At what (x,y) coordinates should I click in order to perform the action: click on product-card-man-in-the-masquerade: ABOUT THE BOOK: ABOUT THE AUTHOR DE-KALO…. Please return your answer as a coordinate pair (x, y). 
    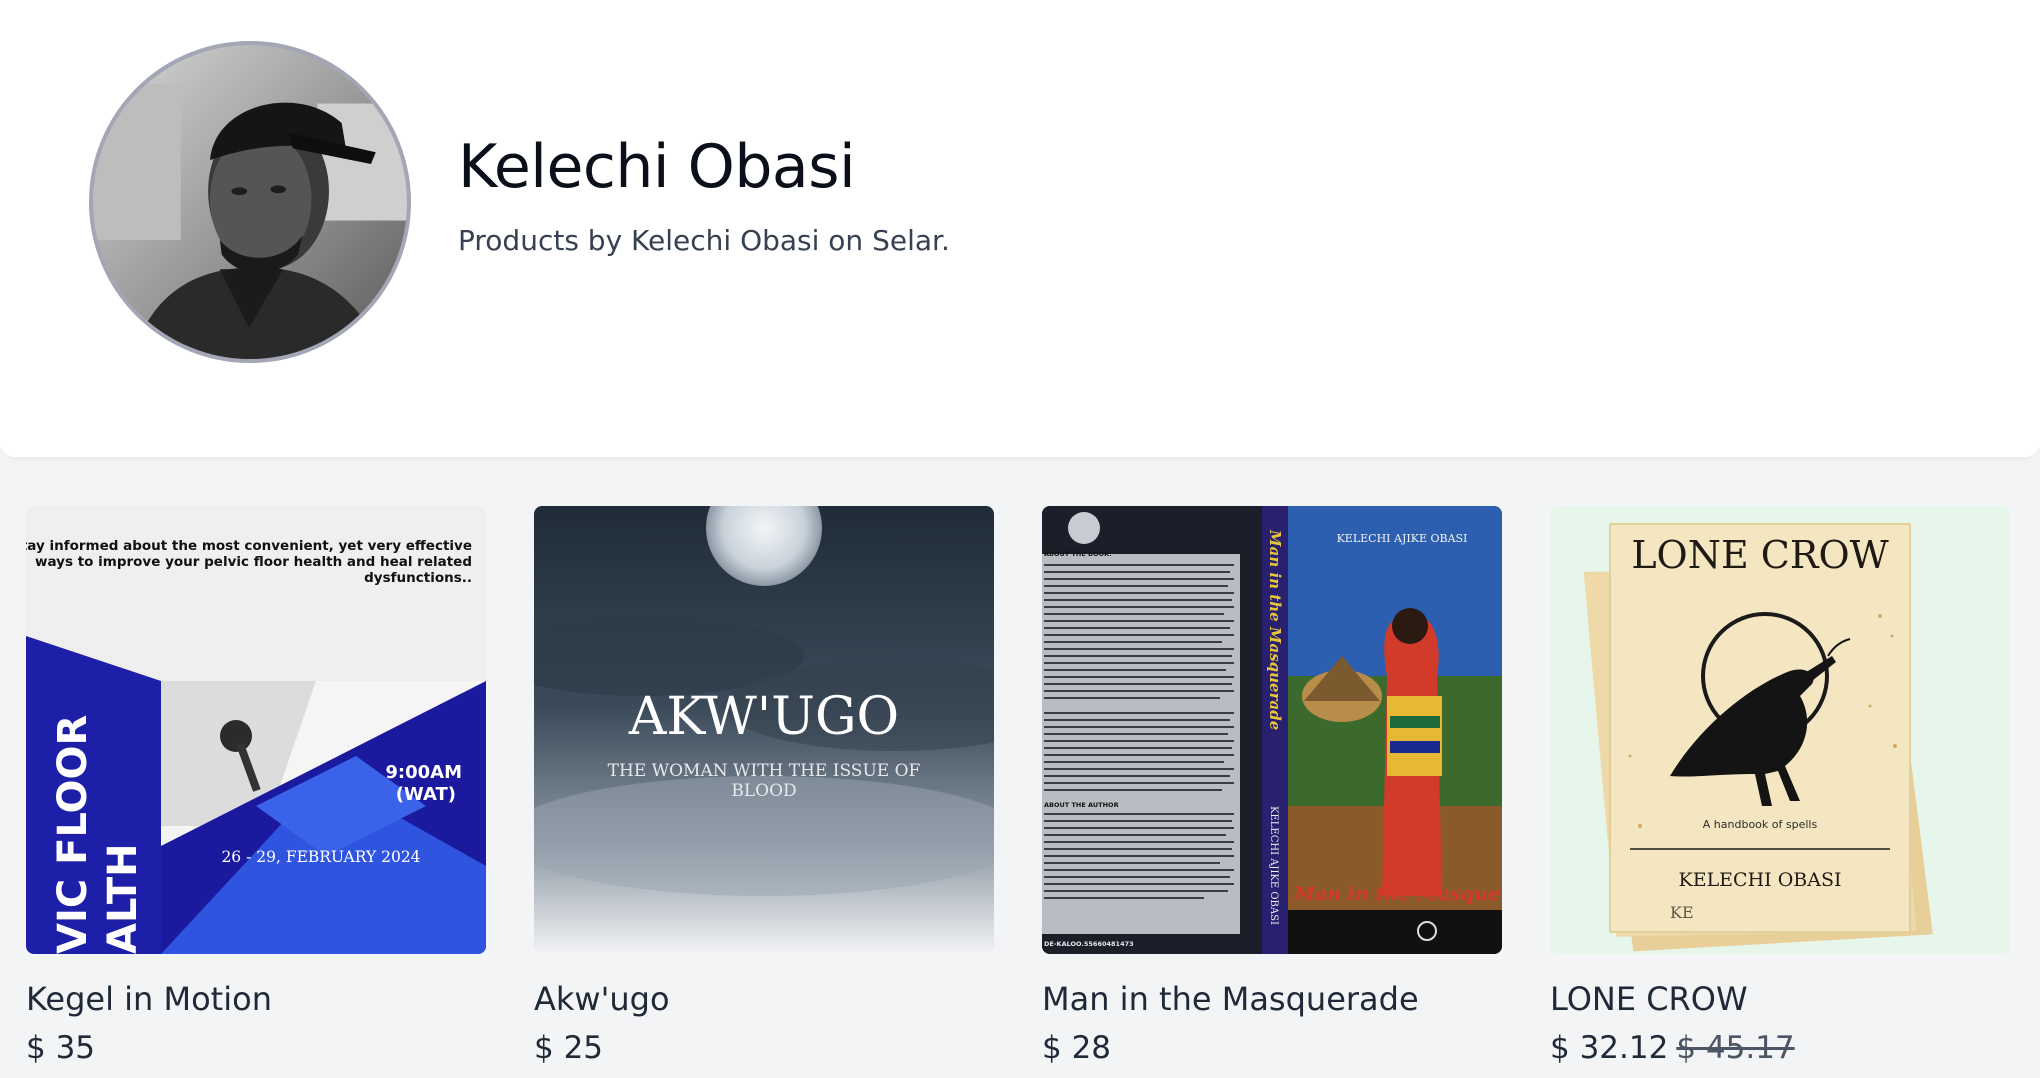
    Looking at the image, I should click on (1272, 792).